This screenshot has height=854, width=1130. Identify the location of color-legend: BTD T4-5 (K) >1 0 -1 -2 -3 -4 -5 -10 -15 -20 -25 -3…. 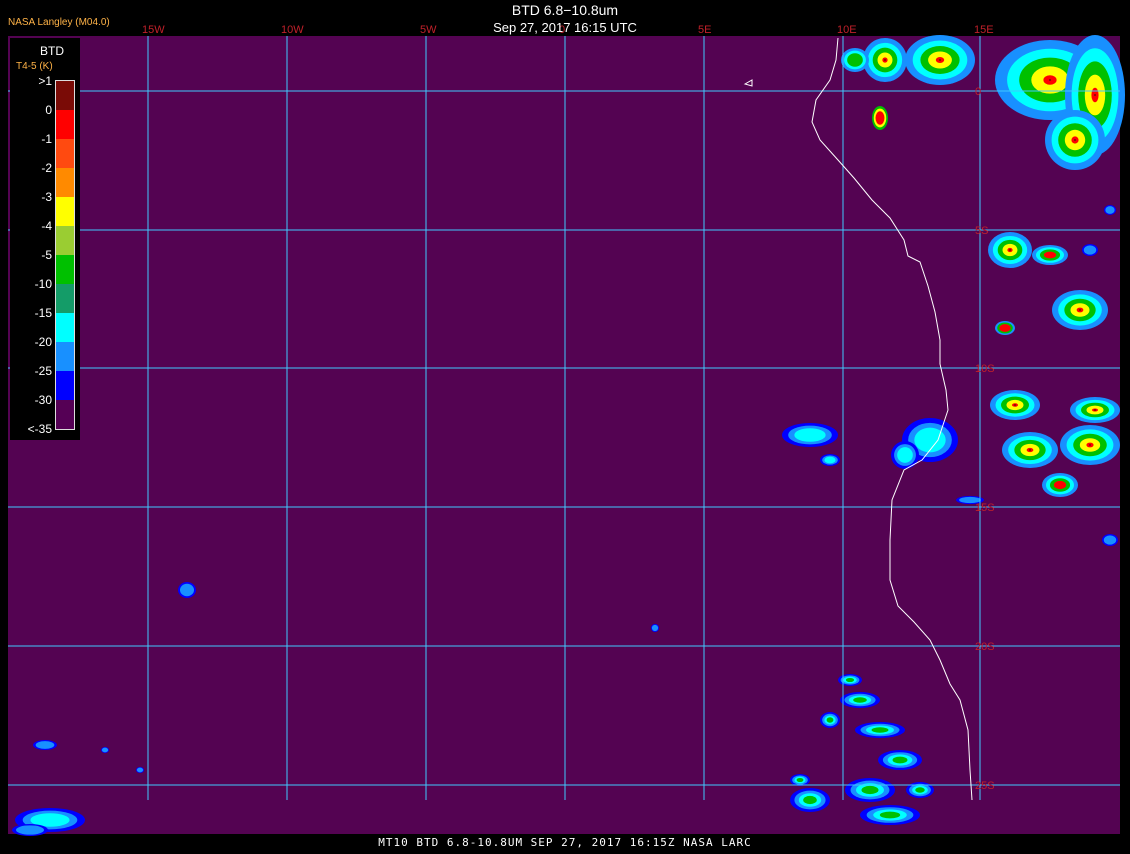
(45, 239).